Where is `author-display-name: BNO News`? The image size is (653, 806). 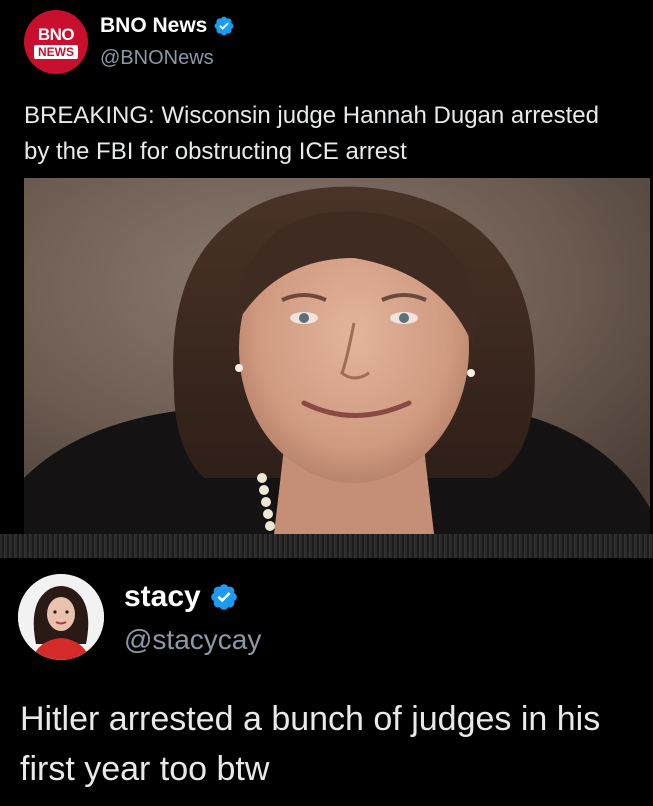 author-display-name: BNO News is located at coordinates (153, 26).